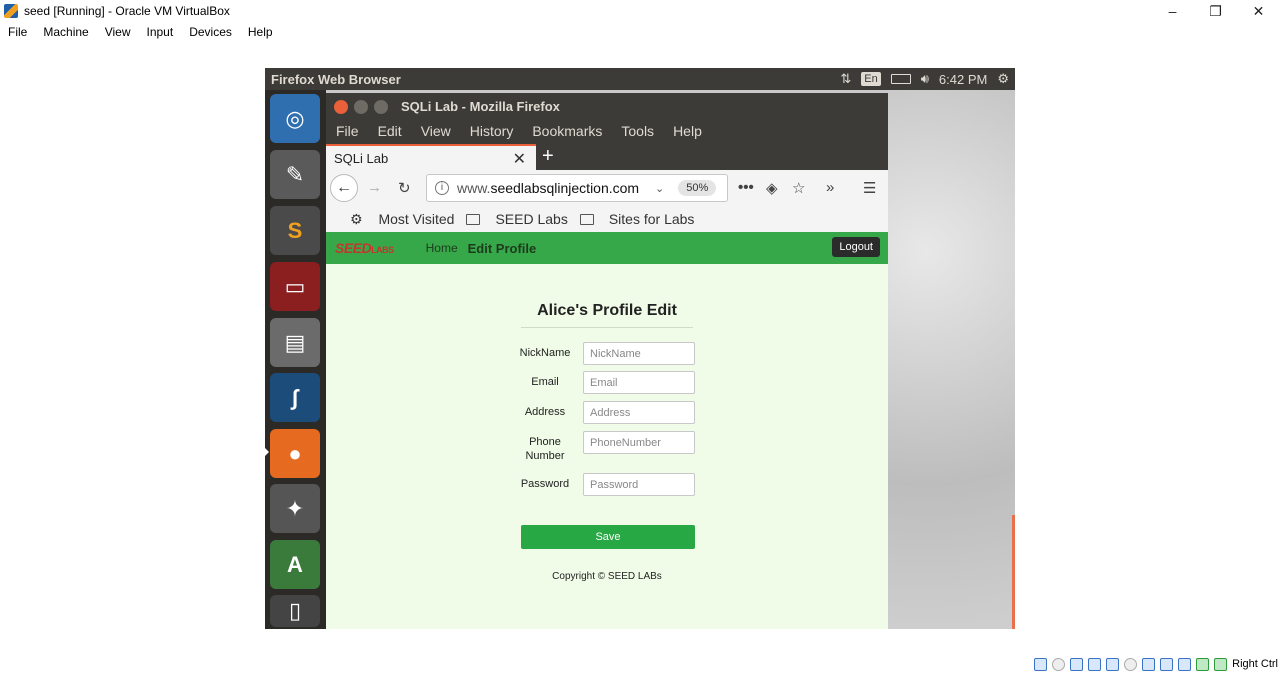  I want to click on url-bar: i www.seedlabsqlinjection.com ⌄ 50%, so click(577, 188).